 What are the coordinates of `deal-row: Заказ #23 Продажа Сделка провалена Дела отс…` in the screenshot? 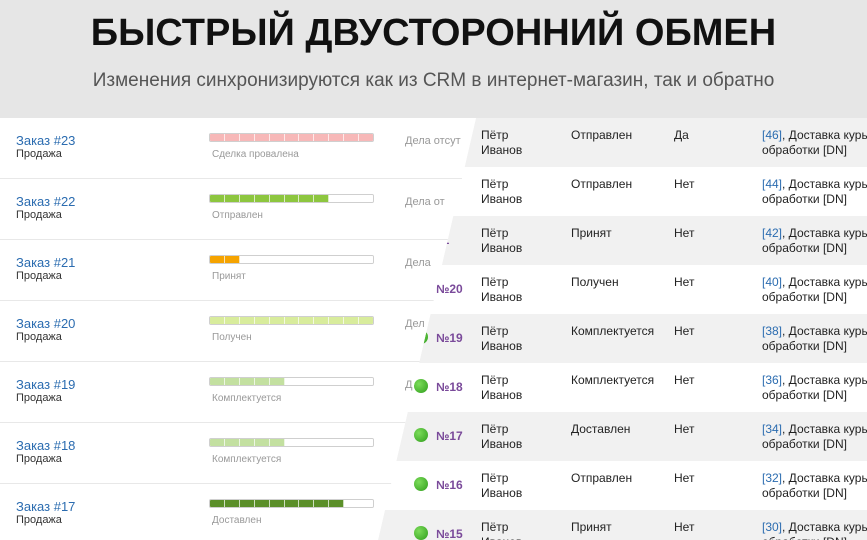 It's located at (238, 148).